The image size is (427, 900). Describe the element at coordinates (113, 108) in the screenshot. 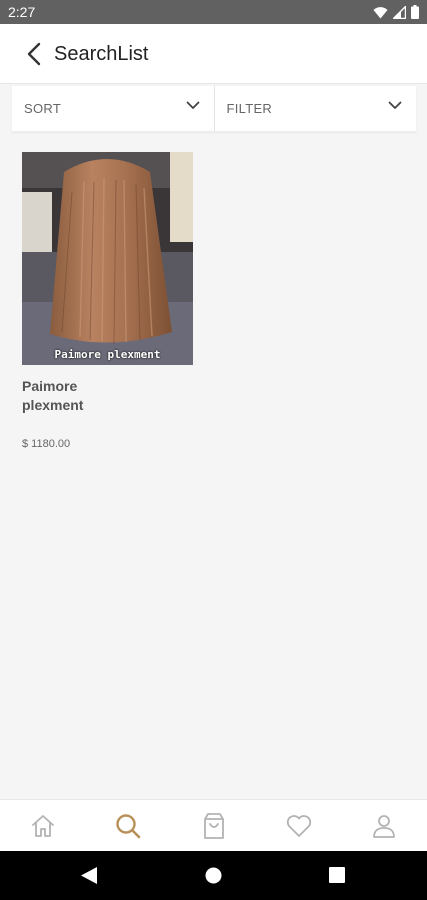

I see `sort-dropdown: SORT` at that location.